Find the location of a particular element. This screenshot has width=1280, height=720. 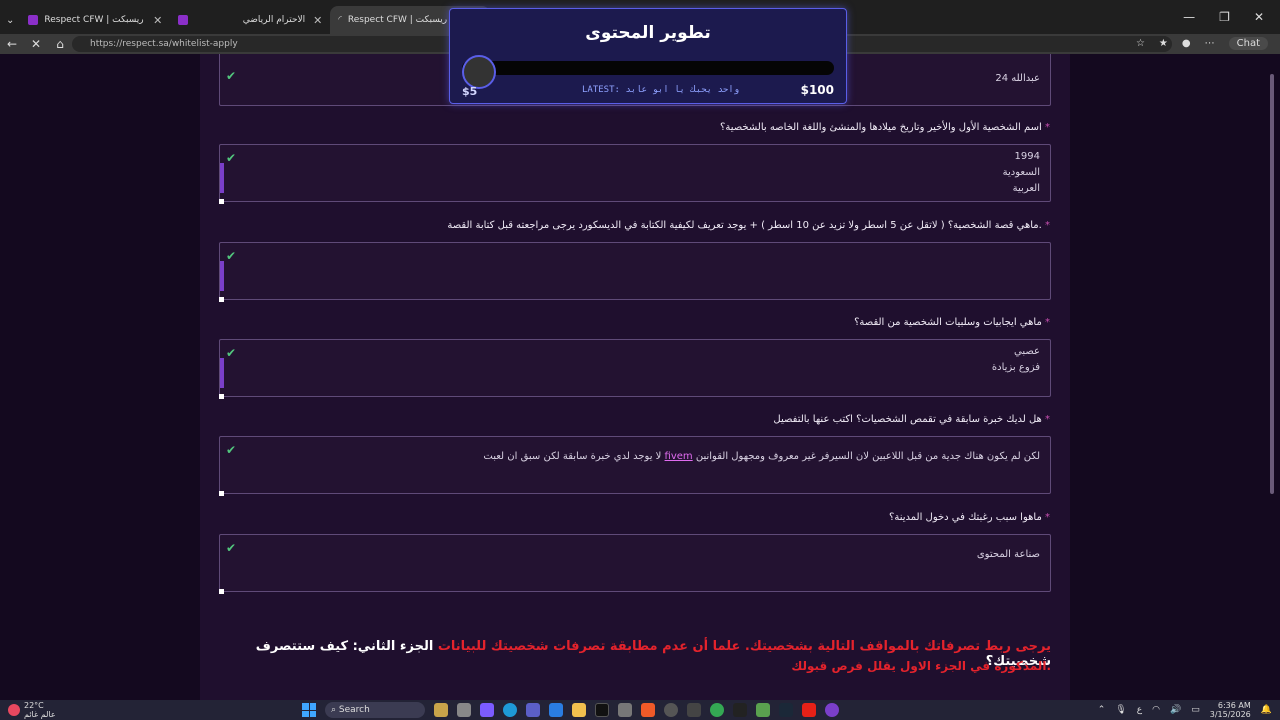

chrome-icon is located at coordinates (717, 710).